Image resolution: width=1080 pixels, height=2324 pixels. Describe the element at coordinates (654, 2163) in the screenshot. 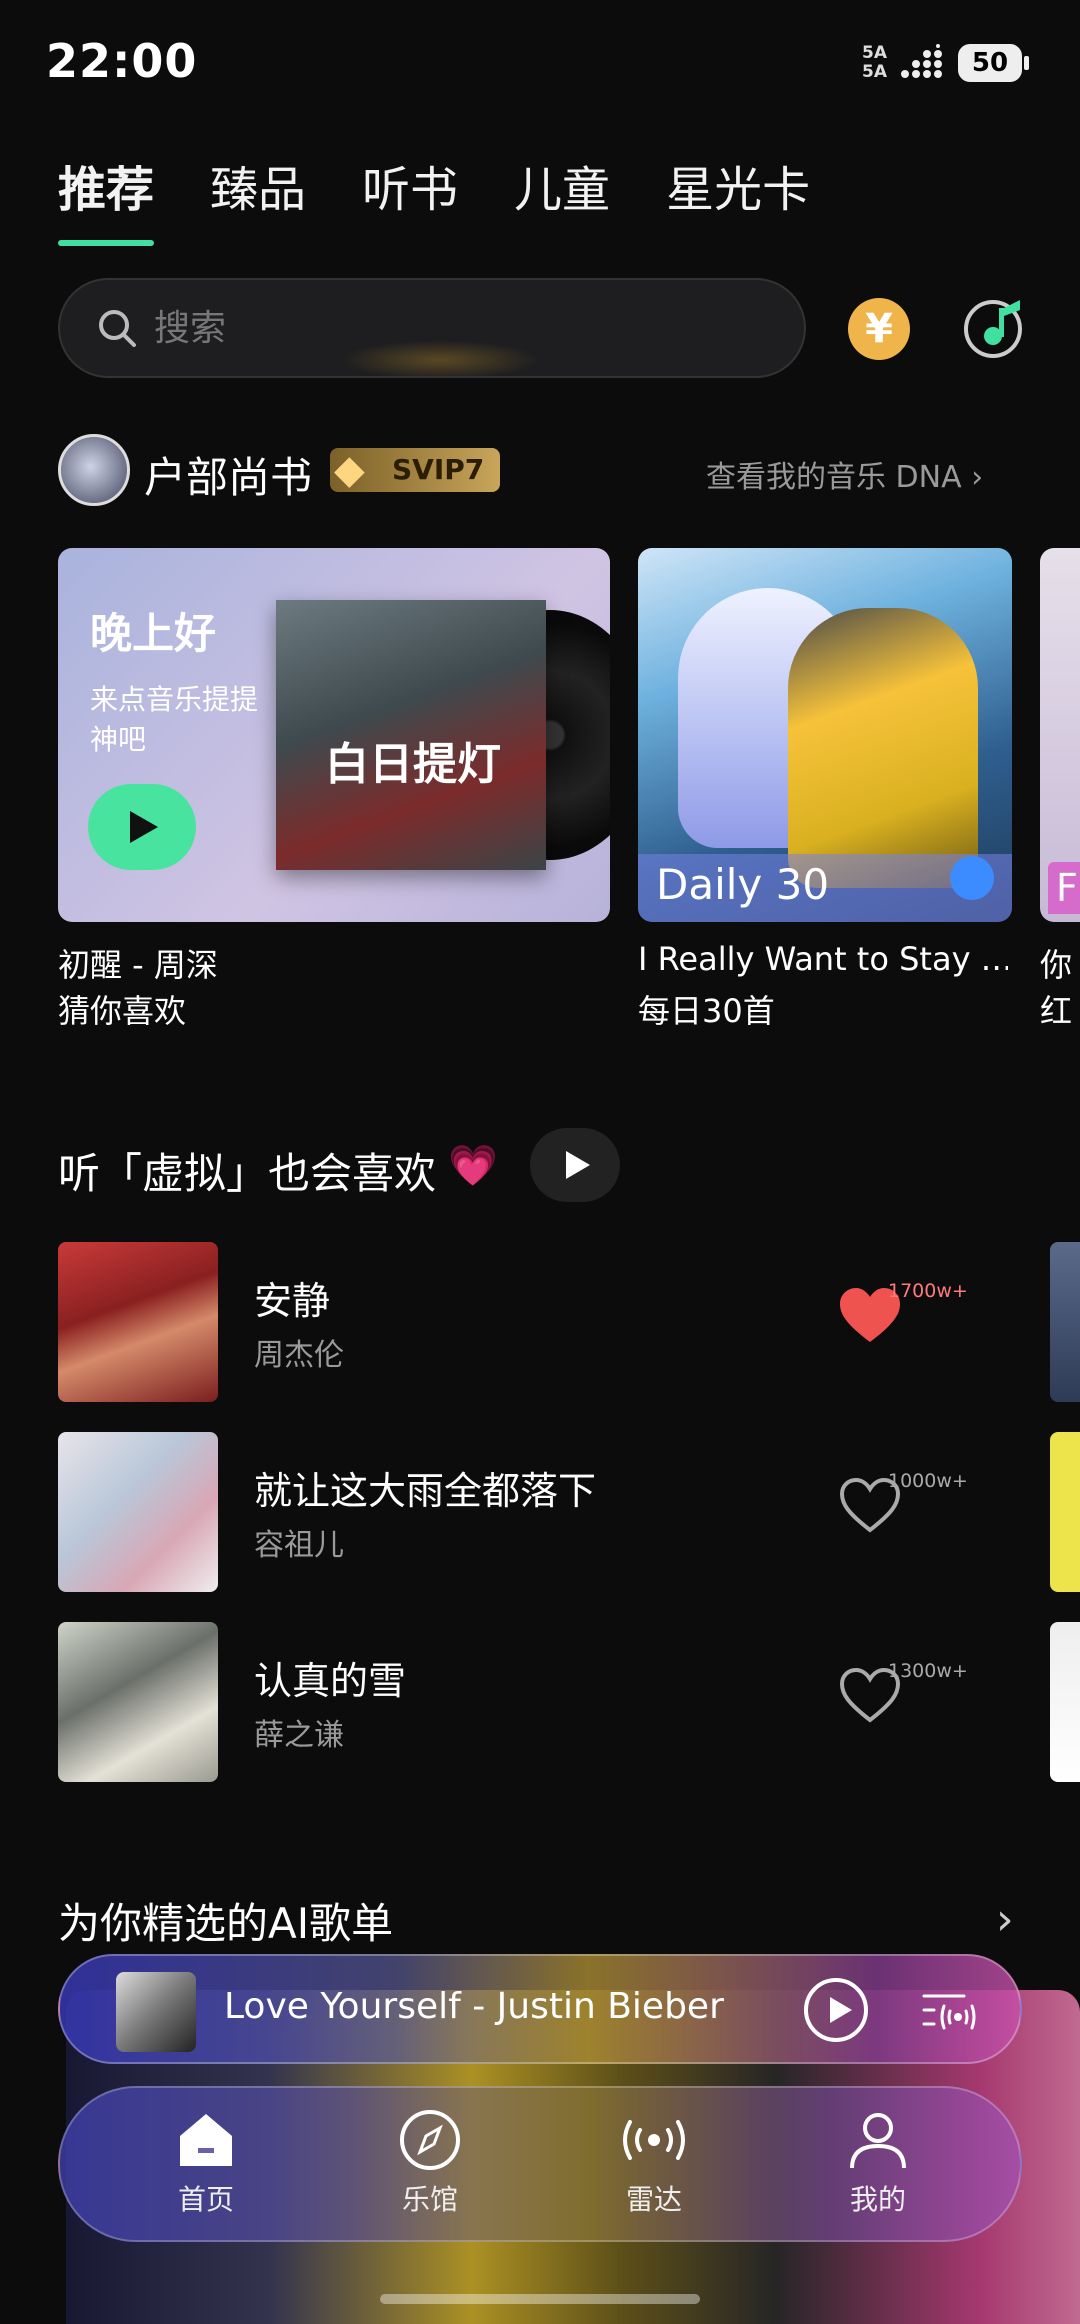

I see `nav-radar: 雷达` at that location.